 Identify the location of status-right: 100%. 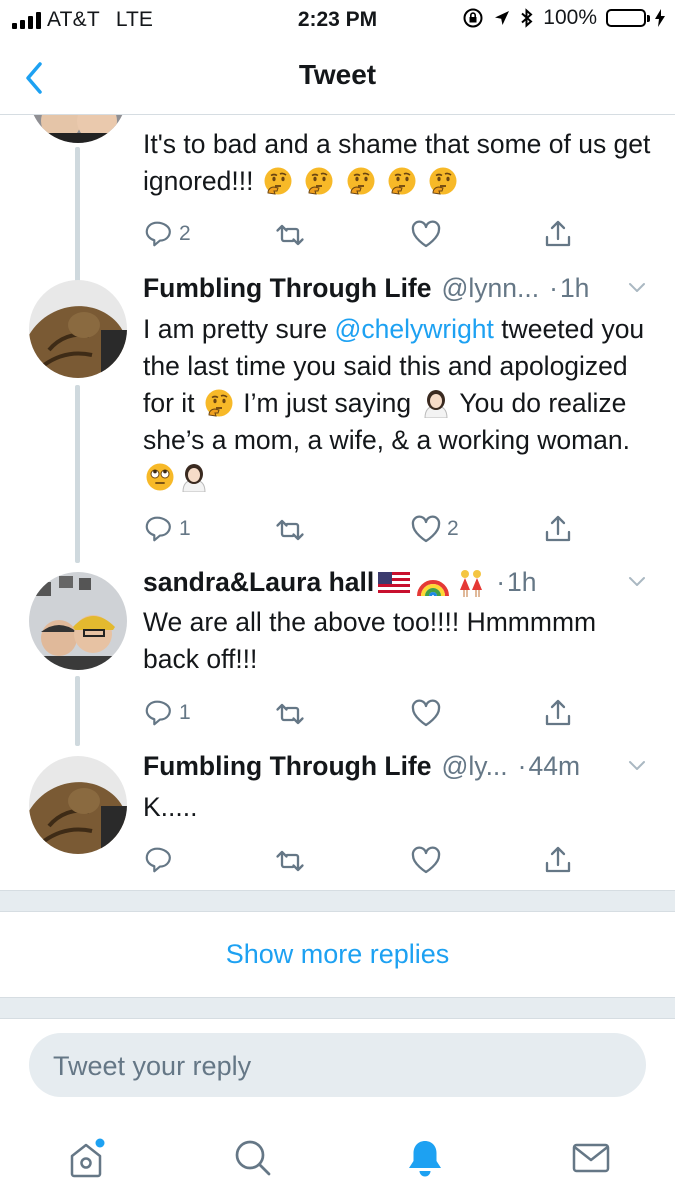
(563, 18).